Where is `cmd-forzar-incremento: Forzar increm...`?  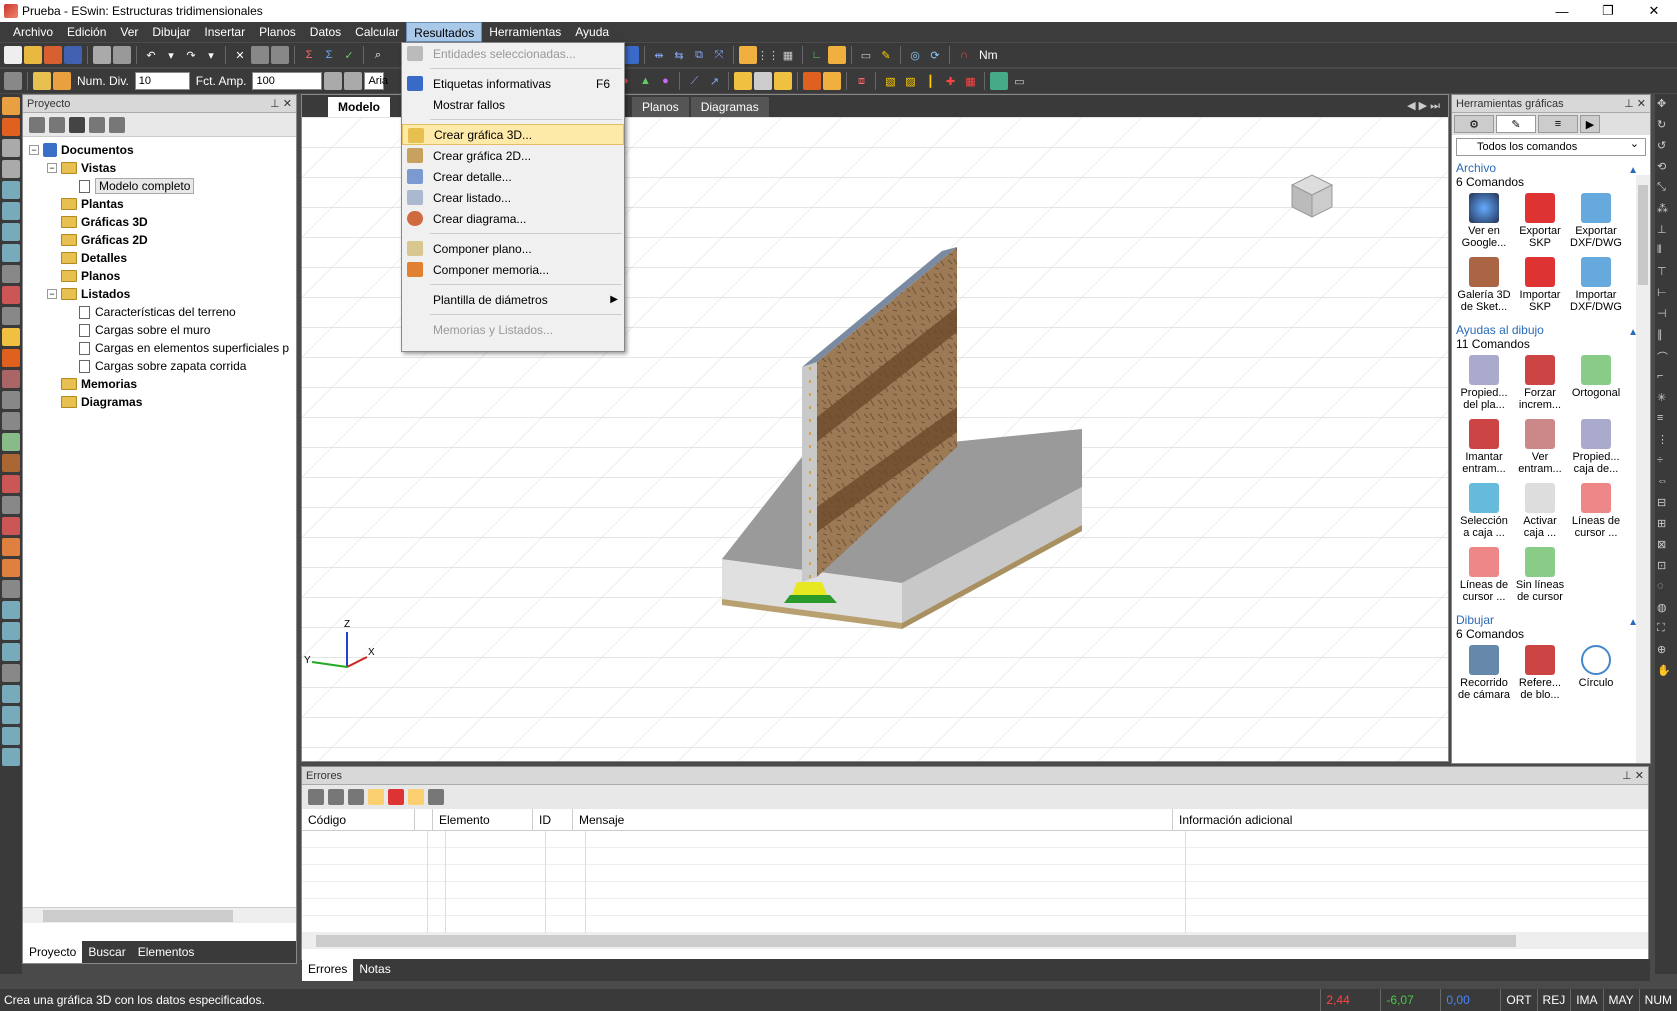 cmd-forzar-incremento: Forzar increm... is located at coordinates (1540, 385).